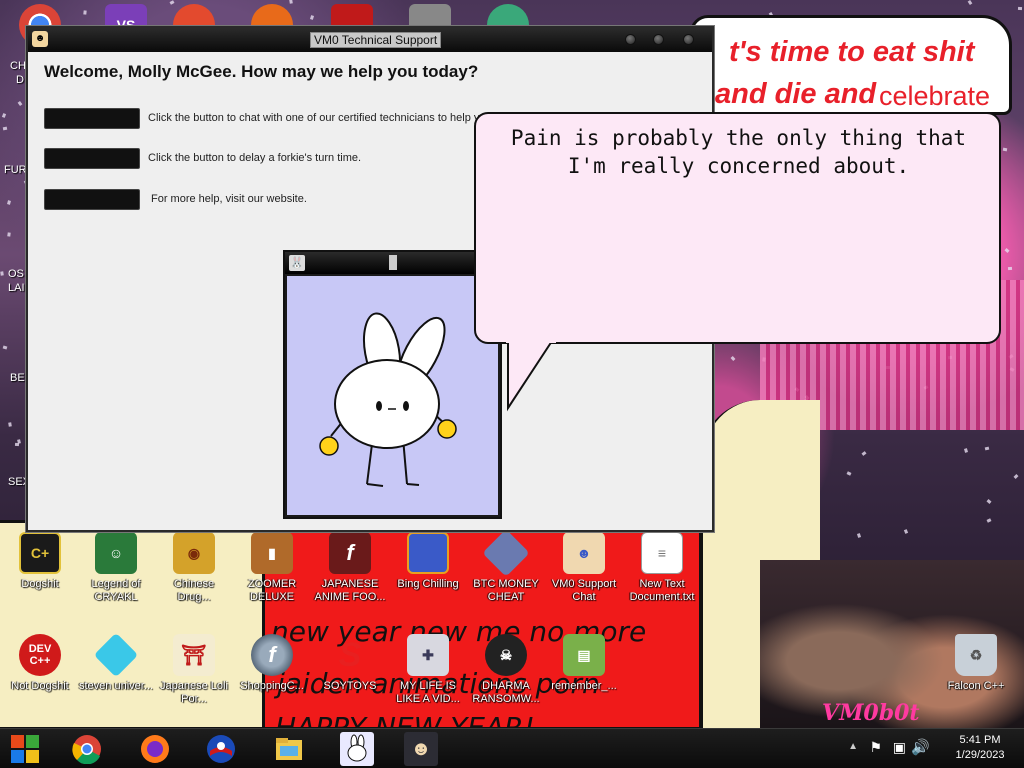 This screenshot has width=1024, height=768. I want to click on recycle-bin-icon: ♻, so click(976, 655).